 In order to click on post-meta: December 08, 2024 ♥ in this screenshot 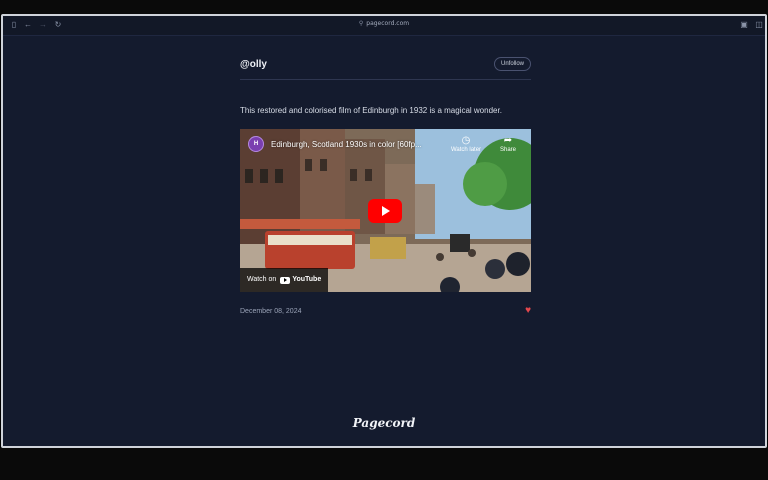, I will do `click(385, 312)`.